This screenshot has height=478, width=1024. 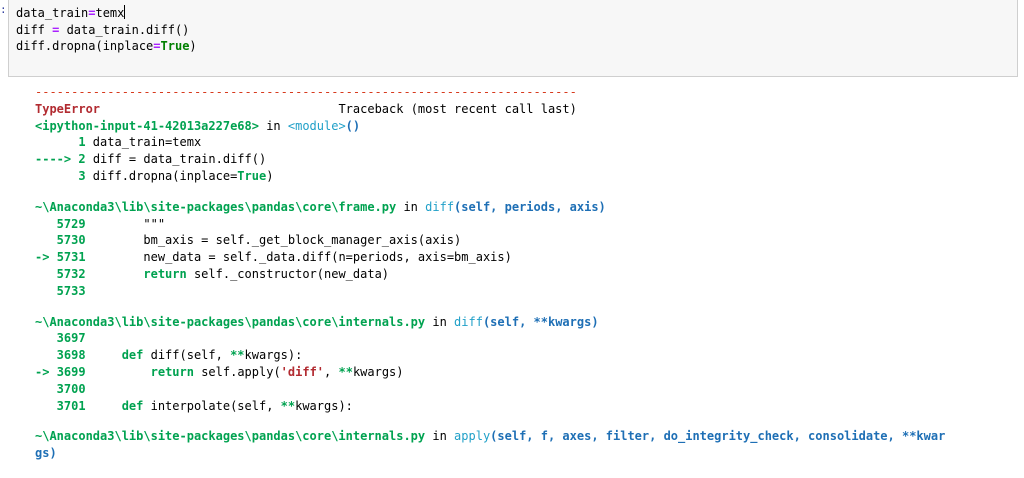 I want to click on error-type: TypeError, so click(x=68, y=108).